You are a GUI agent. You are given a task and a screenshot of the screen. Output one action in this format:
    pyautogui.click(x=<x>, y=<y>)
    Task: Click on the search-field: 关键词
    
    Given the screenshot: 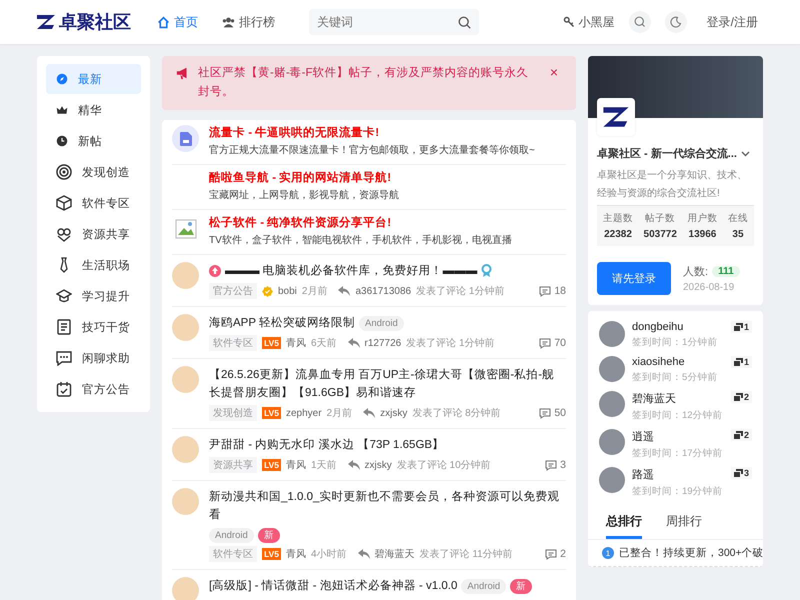 What is the action you would take?
    pyautogui.click(x=394, y=22)
    